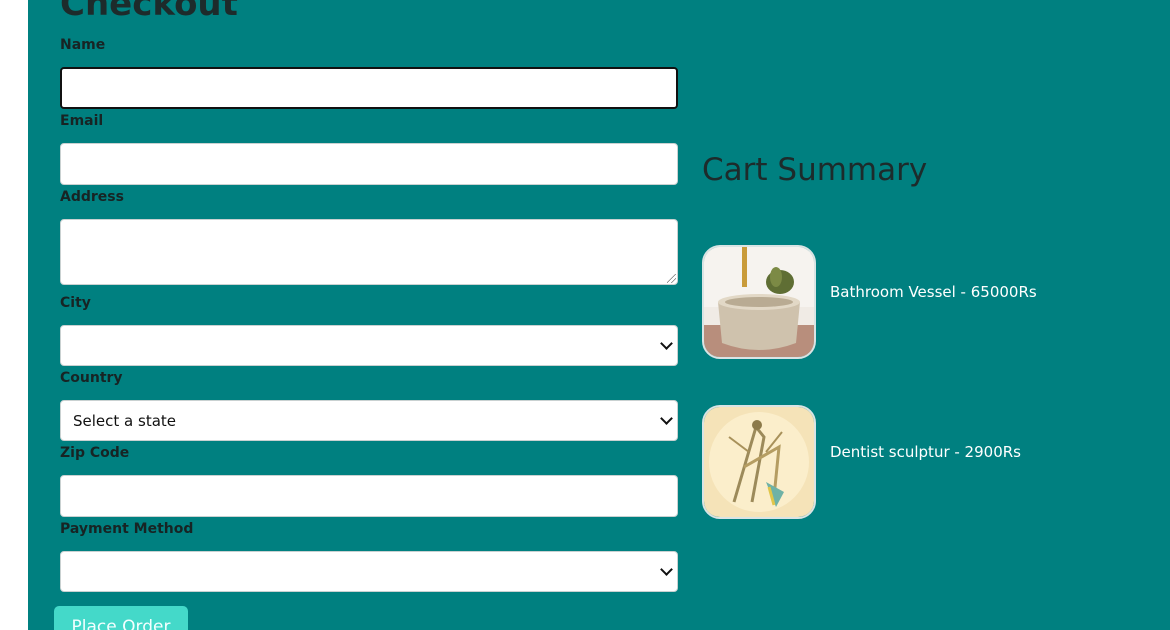 This screenshot has height=630, width=1170. Describe the element at coordinates (91, 378) in the screenshot. I see `country-label: Country` at that location.